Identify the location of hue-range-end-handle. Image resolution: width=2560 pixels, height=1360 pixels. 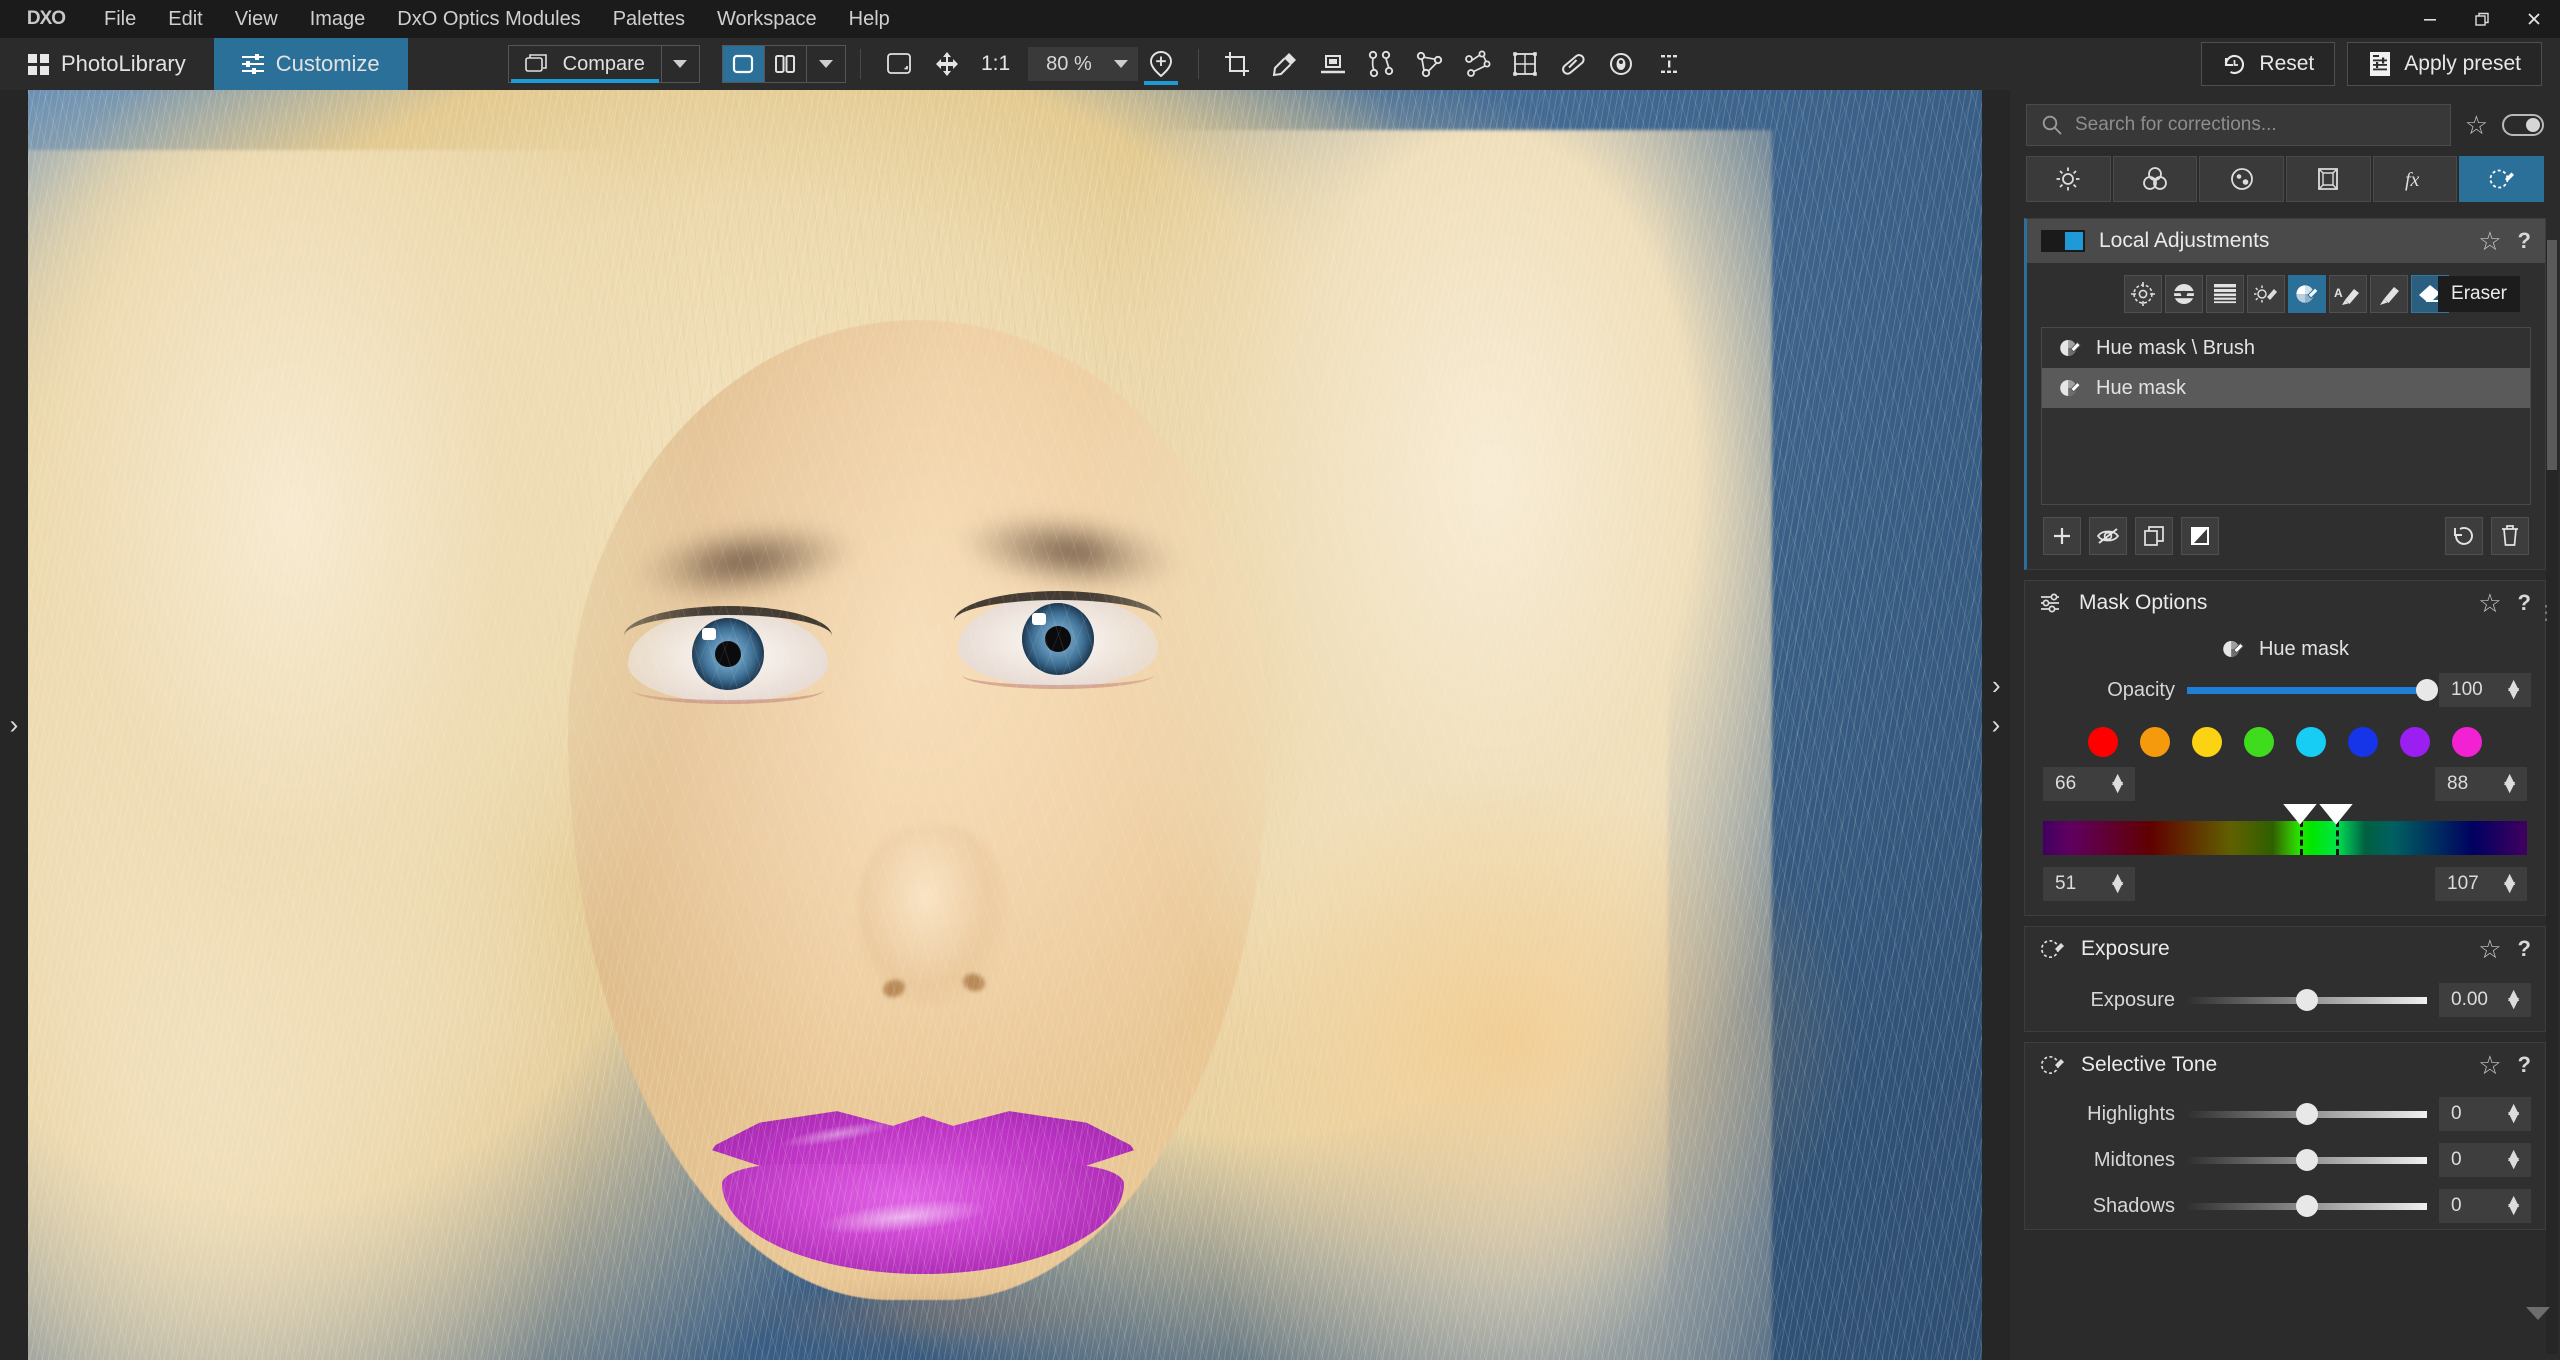
(2336, 812).